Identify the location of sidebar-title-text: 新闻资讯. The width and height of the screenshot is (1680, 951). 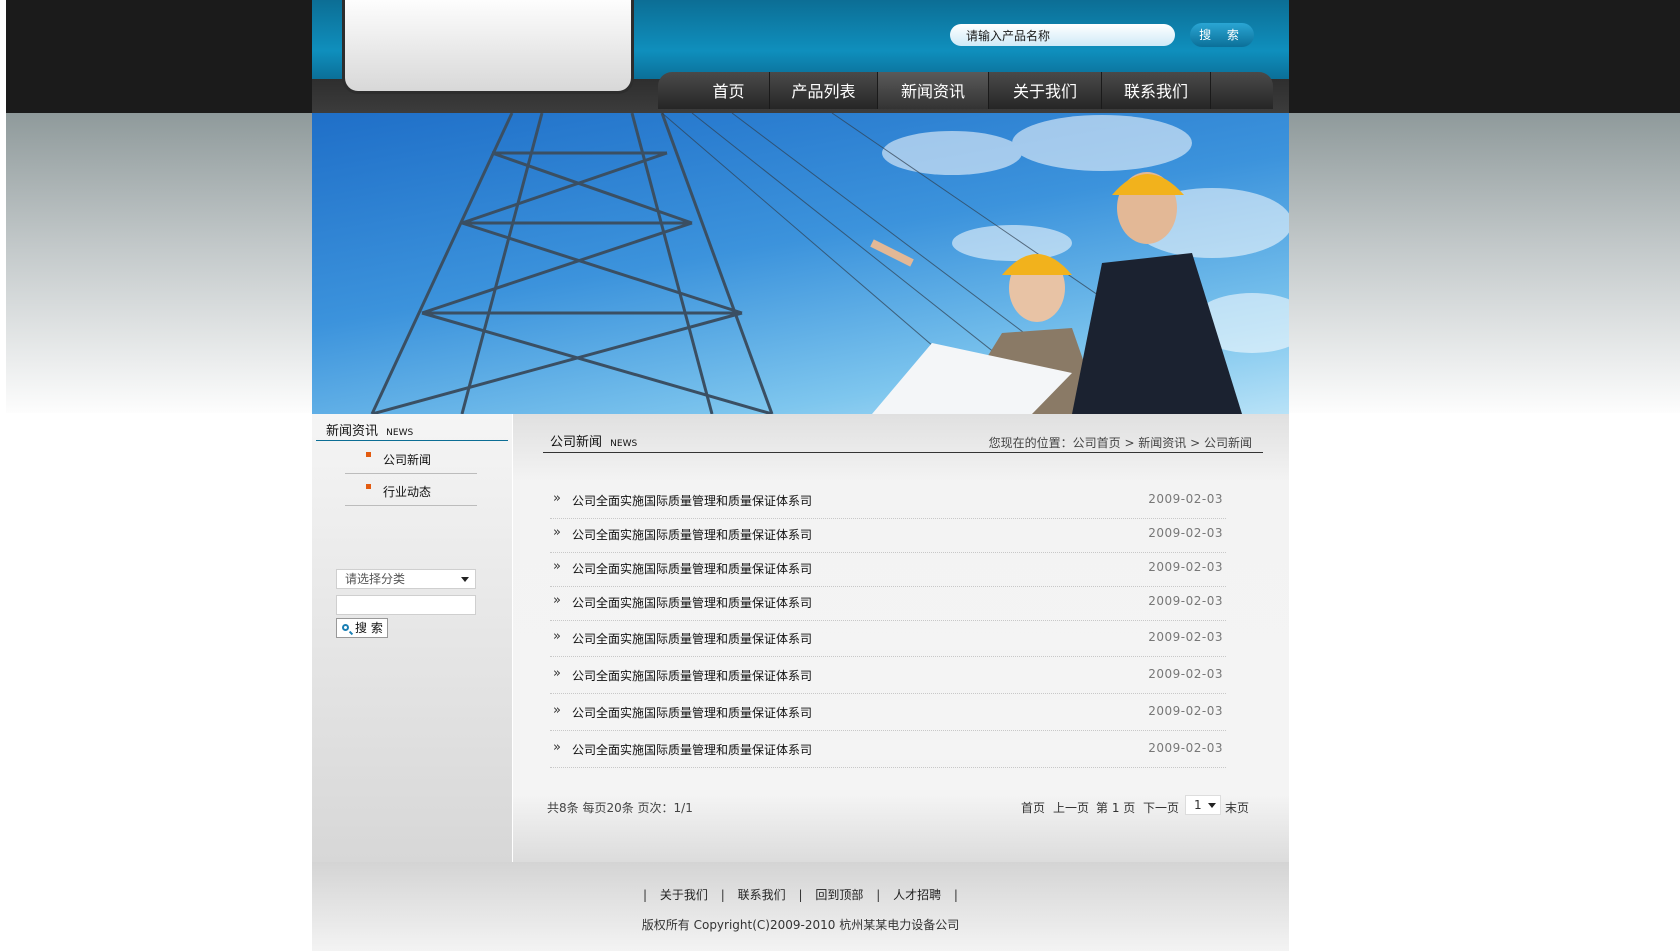
(352, 431).